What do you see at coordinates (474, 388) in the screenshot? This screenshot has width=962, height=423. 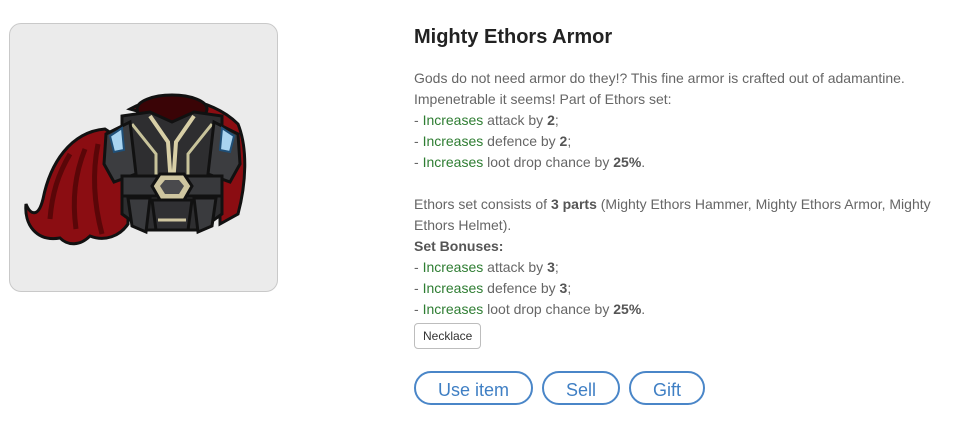 I see `use-item-button: Use item` at bounding box center [474, 388].